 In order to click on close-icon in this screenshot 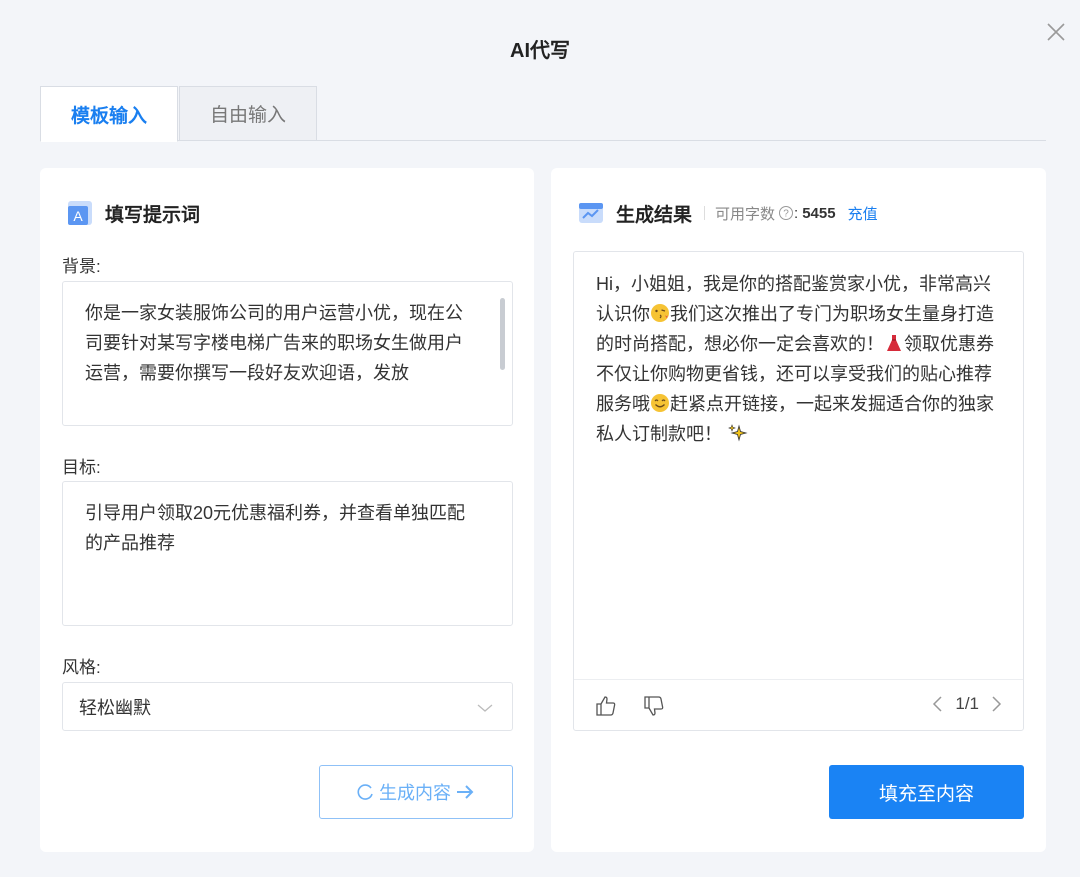, I will do `click(1056, 32)`.